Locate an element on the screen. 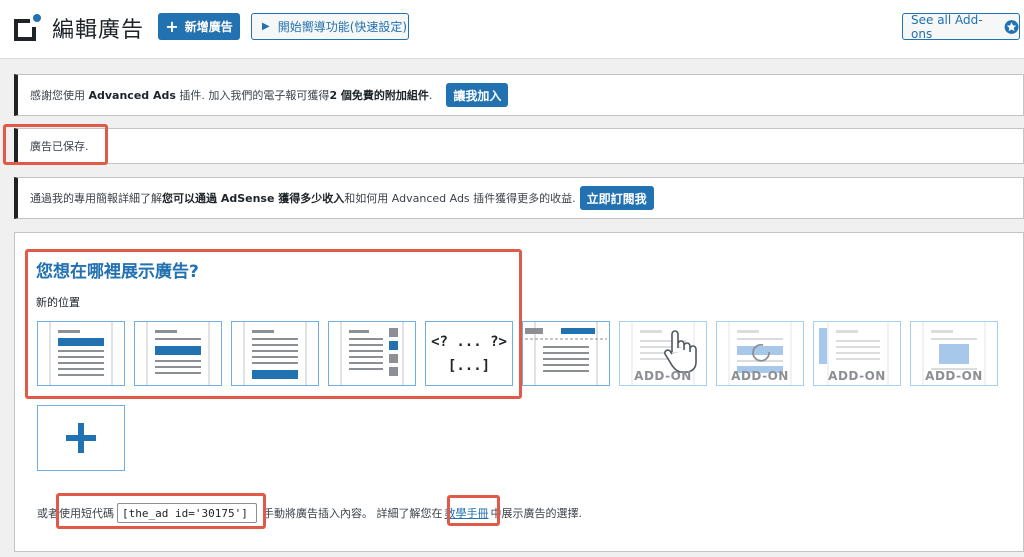 Image resolution: width=1024 pixels, height=557 pixels. star-icon is located at coordinates (1011, 26).